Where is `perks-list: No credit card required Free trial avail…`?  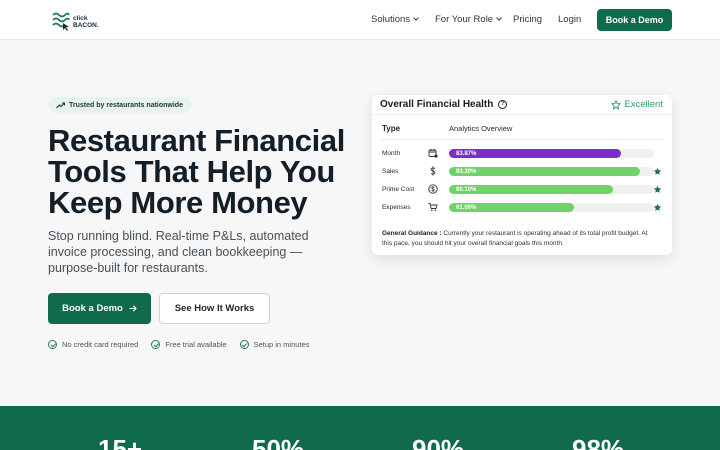
perks-list: No credit card required Free trial avail… is located at coordinates (178, 344).